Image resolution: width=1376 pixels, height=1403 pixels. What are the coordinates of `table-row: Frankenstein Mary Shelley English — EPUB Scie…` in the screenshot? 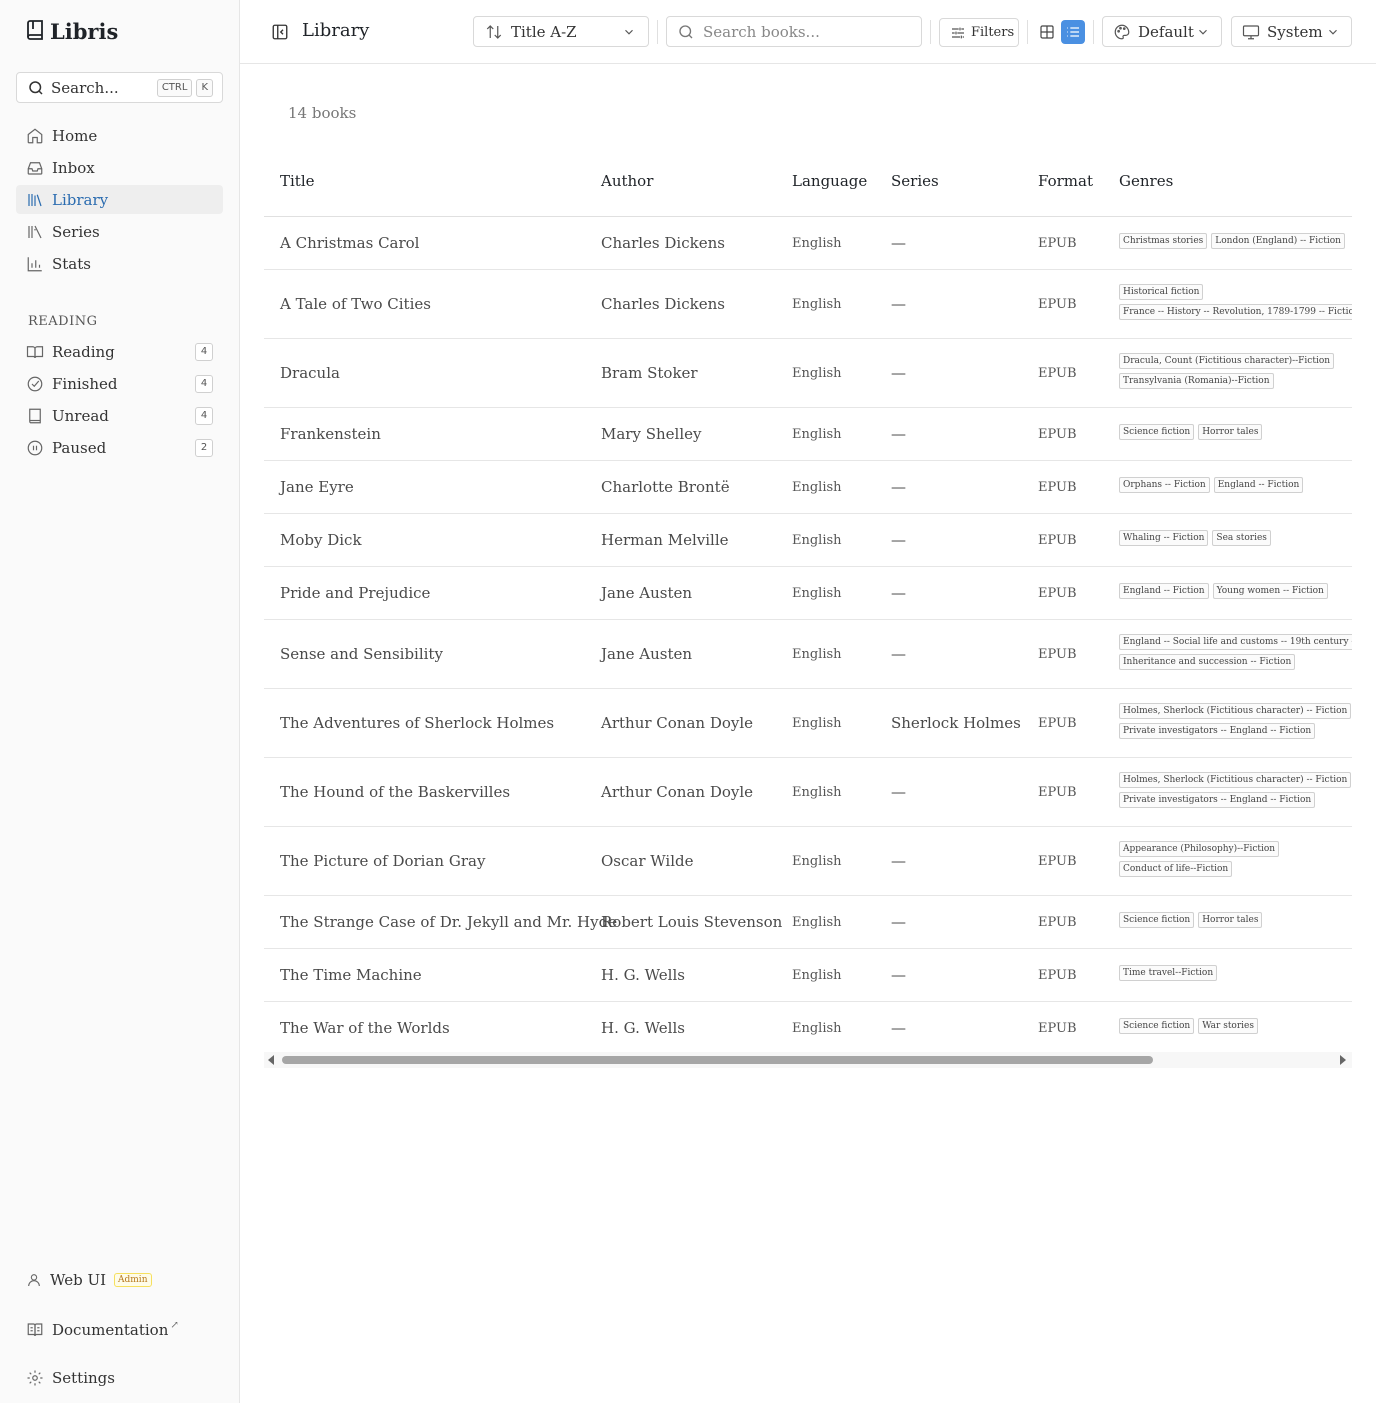 It's located at (808, 434).